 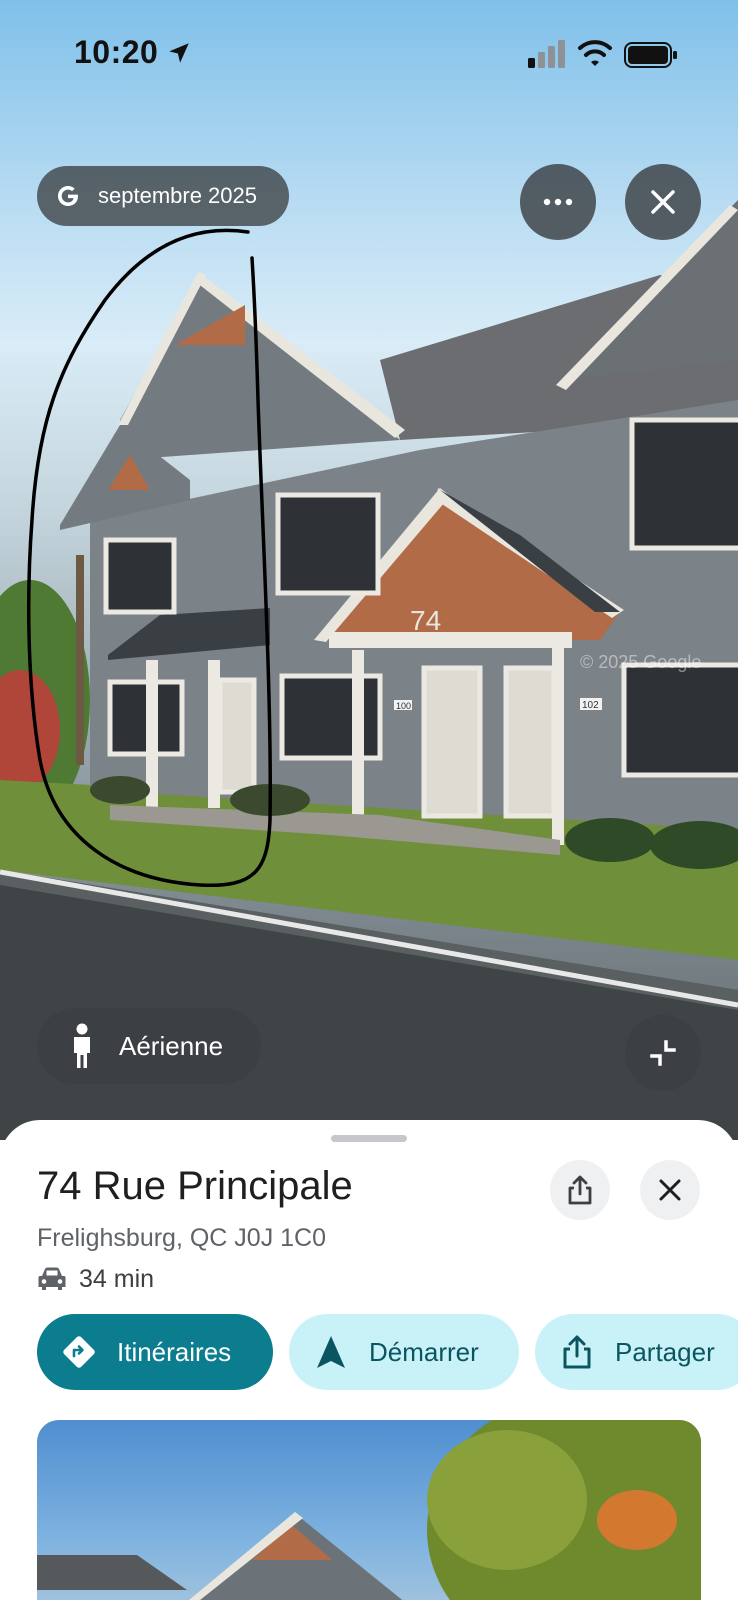 What do you see at coordinates (116, 52) in the screenshot?
I see `status-time: 10:20` at bounding box center [116, 52].